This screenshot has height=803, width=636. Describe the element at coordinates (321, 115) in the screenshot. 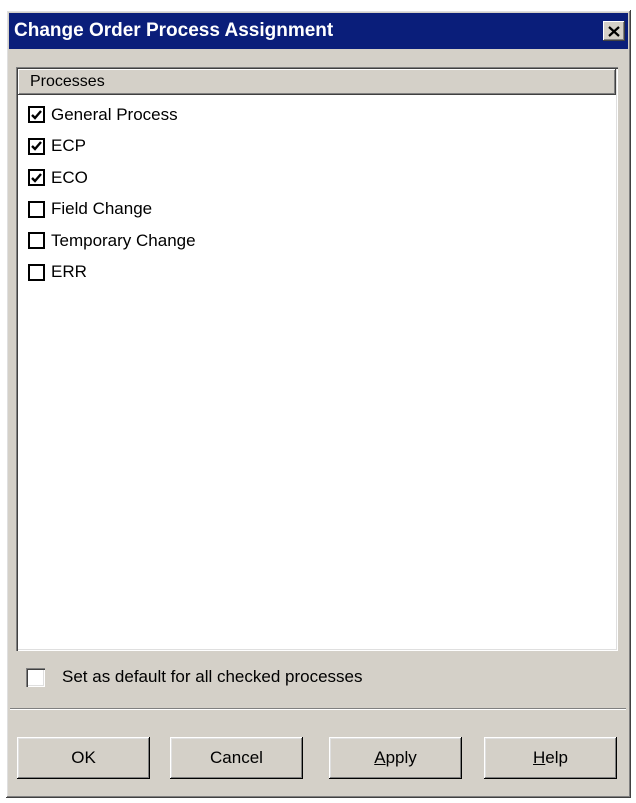

I see `list-item-general-process: General Process` at that location.